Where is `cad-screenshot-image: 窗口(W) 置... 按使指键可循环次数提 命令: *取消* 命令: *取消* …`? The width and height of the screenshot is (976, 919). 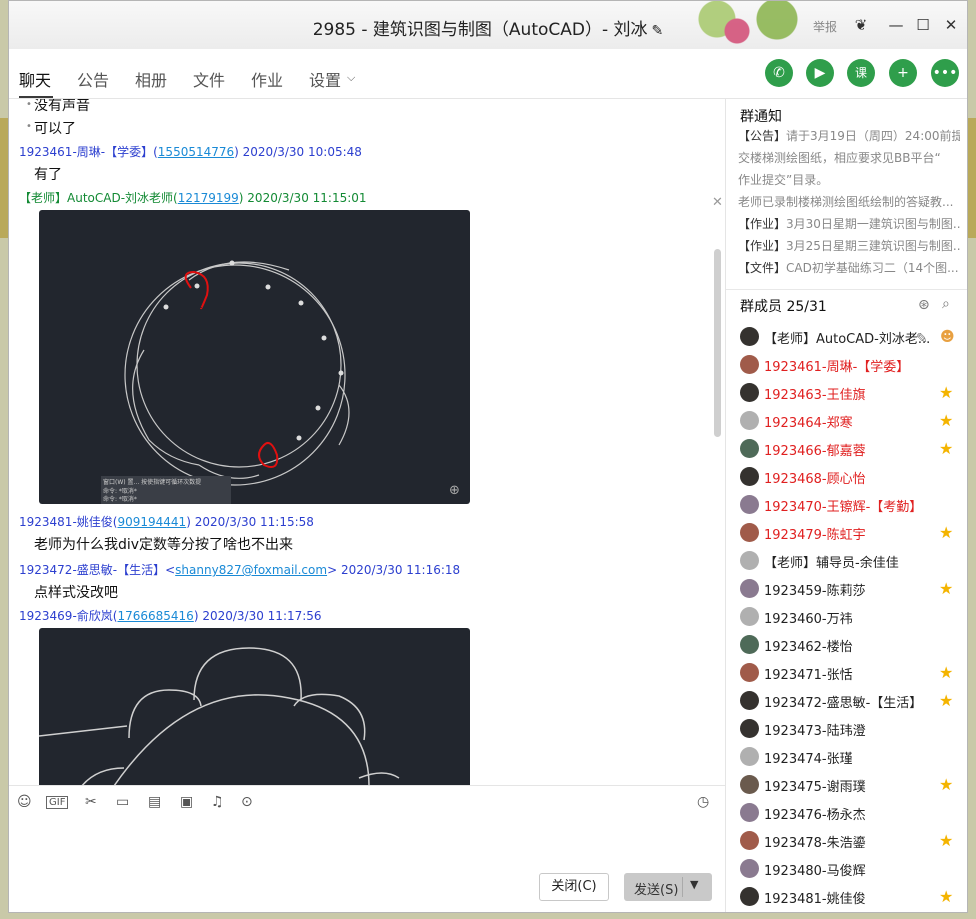
cad-screenshot-image: 窗口(W) 置... 按使指键可循环次数提 命令: *取消* 命令: *取消* … is located at coordinates (254, 357).